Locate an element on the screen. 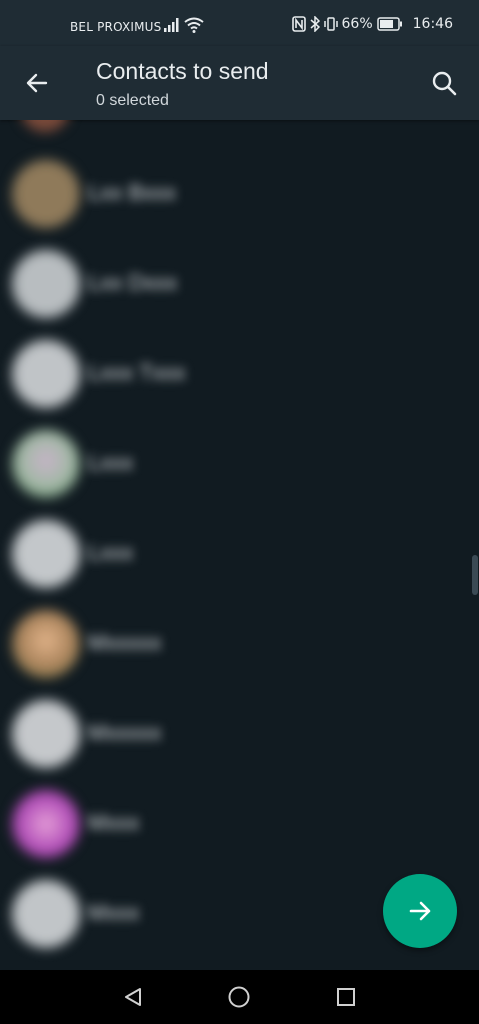 The width and height of the screenshot is (479, 1024). arrow-left-icon is located at coordinates (37, 83).